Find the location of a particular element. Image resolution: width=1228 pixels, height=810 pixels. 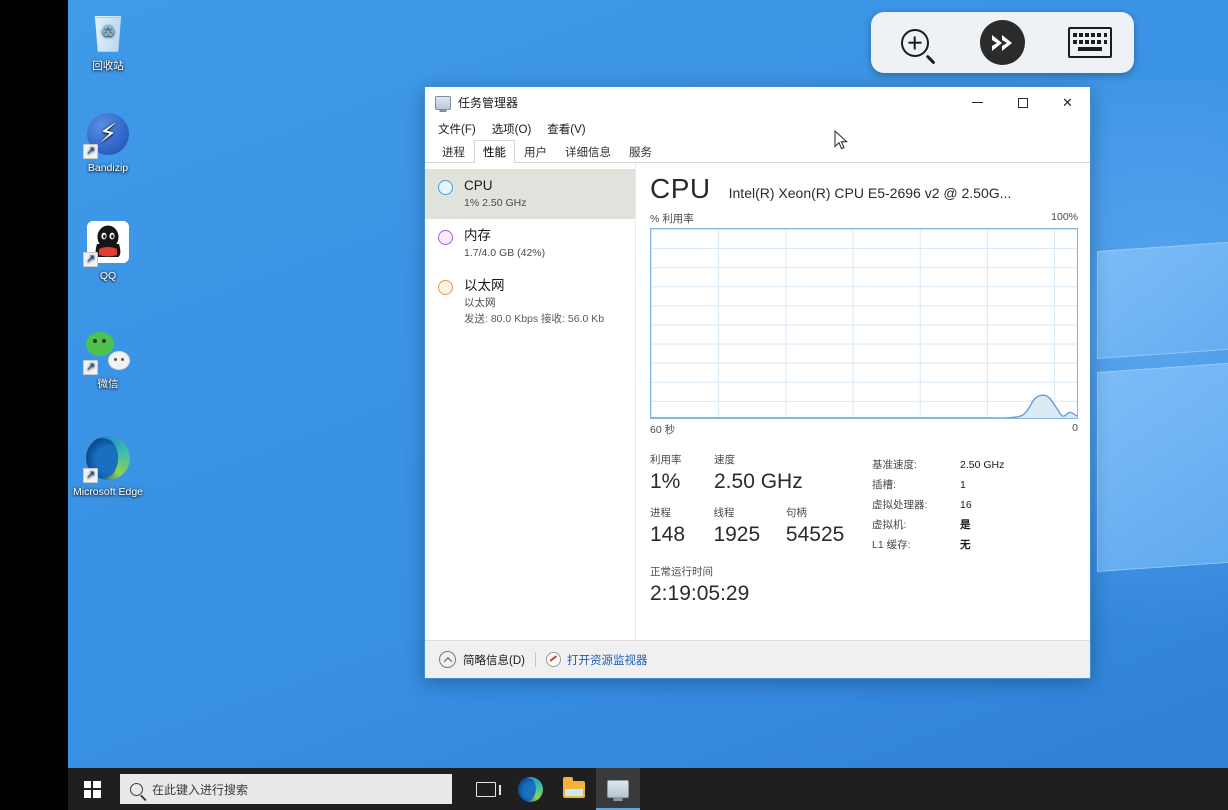

sidebar-item-subtitle: 1% 2.50 GHz is located at coordinates (495, 203).